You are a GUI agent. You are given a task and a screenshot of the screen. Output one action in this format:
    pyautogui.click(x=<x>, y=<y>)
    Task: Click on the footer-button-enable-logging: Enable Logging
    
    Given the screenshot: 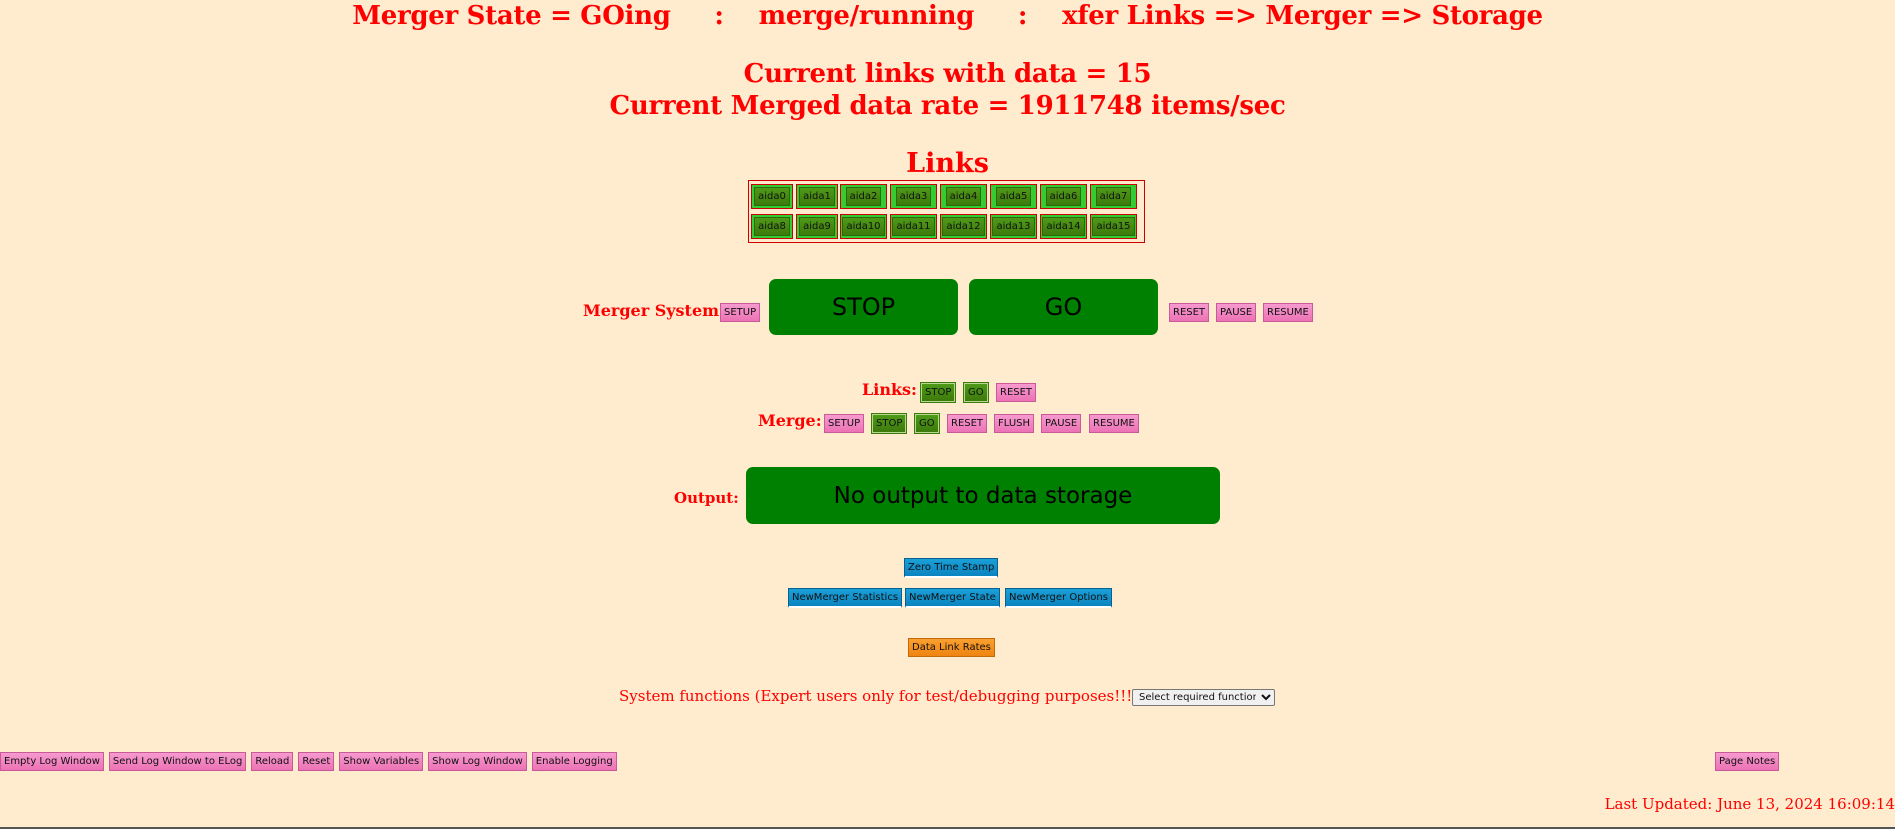 What is the action you would take?
    pyautogui.click(x=574, y=761)
    